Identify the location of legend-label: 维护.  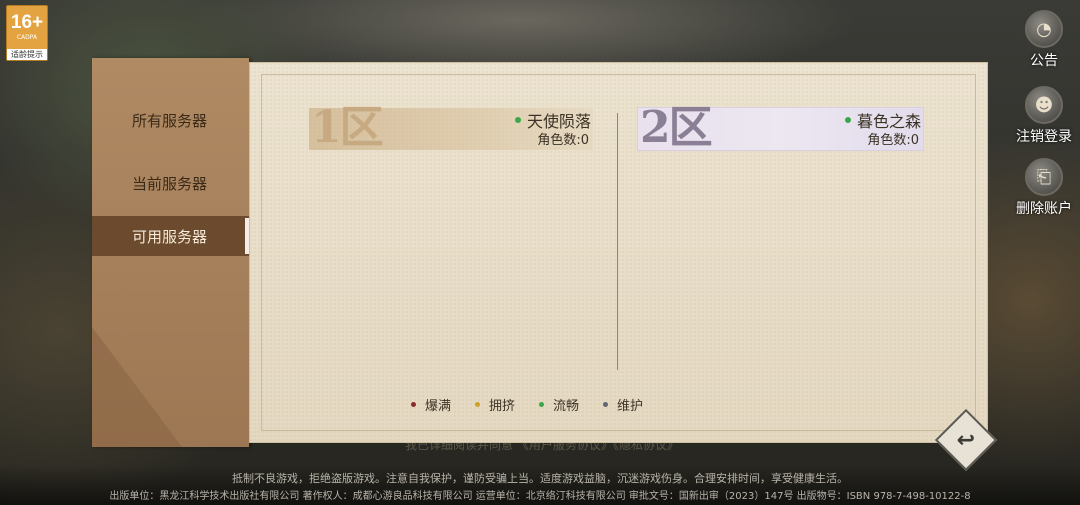
(630, 406).